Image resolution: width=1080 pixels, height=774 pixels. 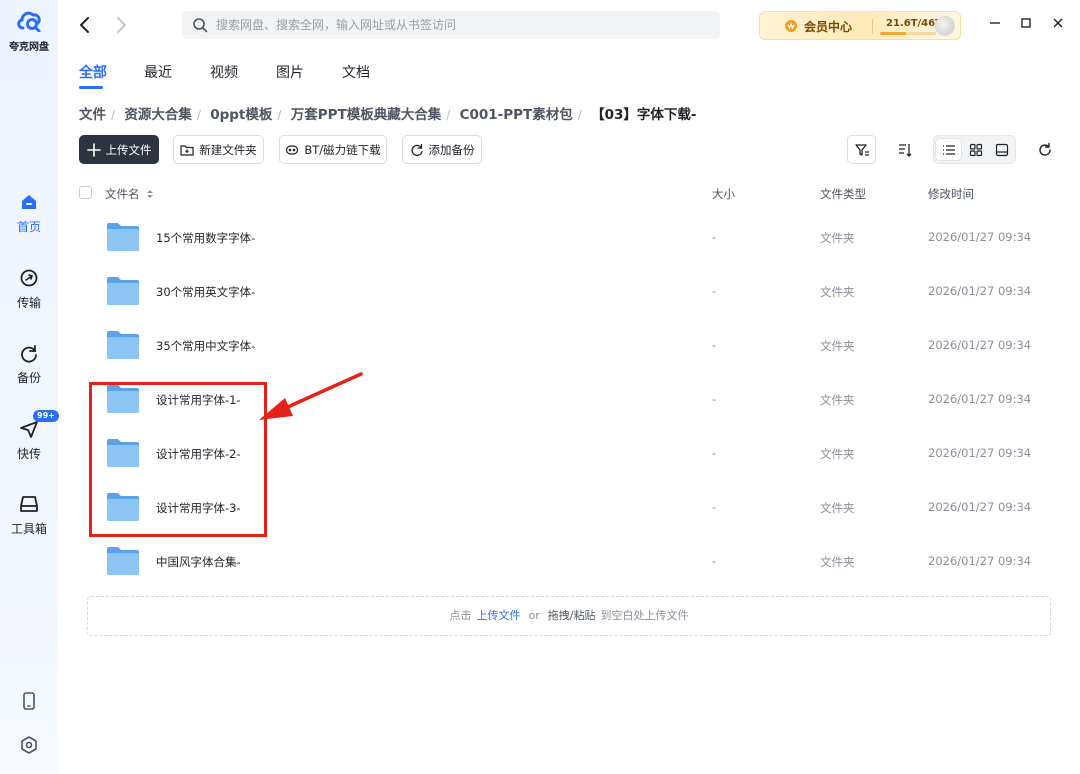 I want to click on search-bar, so click(x=451, y=25).